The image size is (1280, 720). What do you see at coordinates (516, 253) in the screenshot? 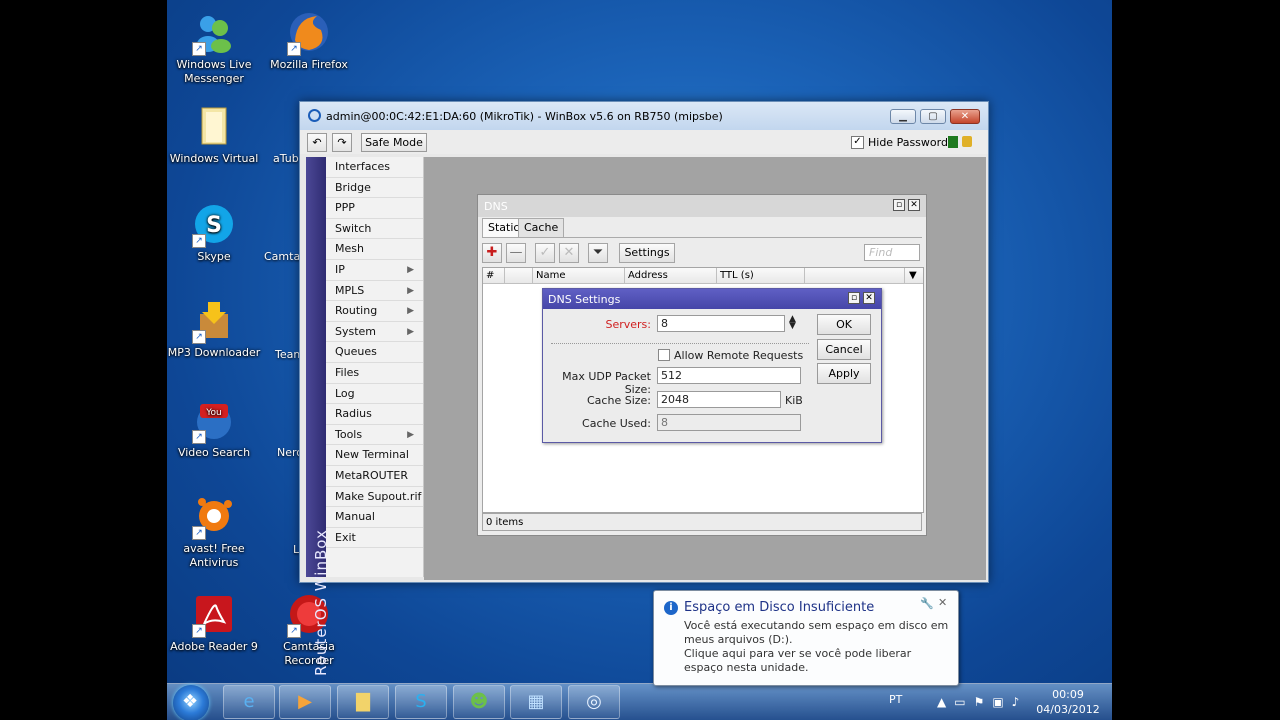
I see `remove-button: —` at bounding box center [516, 253].